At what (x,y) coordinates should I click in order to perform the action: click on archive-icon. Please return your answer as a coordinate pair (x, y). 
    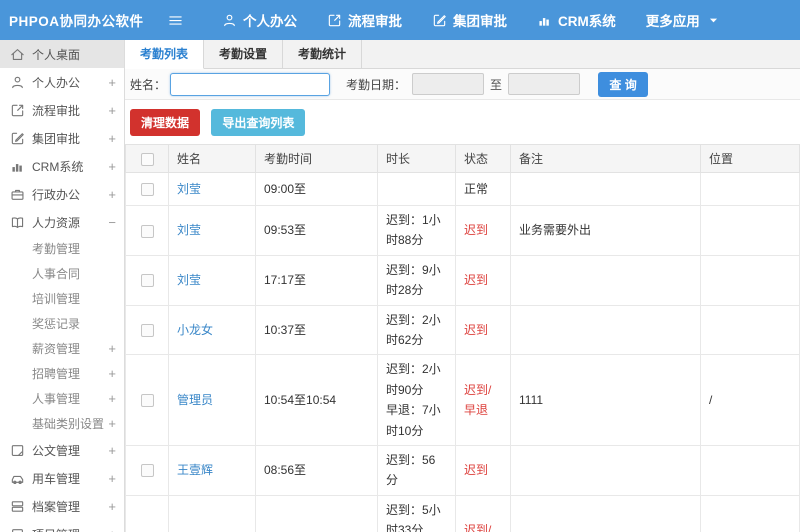
    Looking at the image, I should click on (17, 506).